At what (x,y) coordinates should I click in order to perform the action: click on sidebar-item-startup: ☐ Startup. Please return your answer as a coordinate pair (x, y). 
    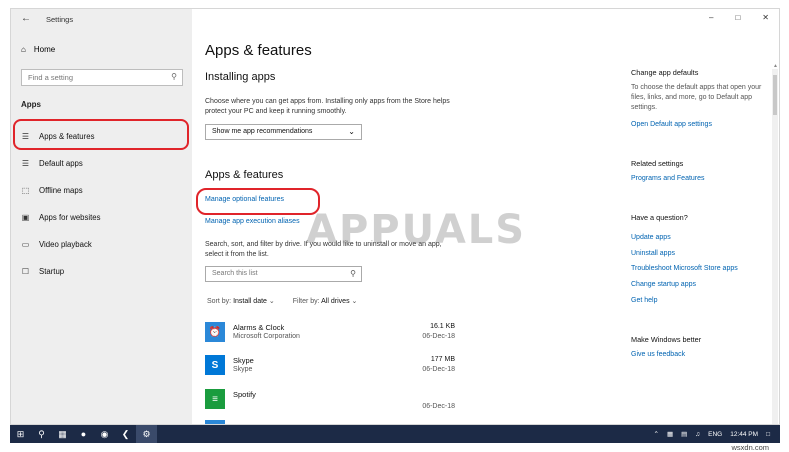
    Looking at the image, I should click on (42, 271).